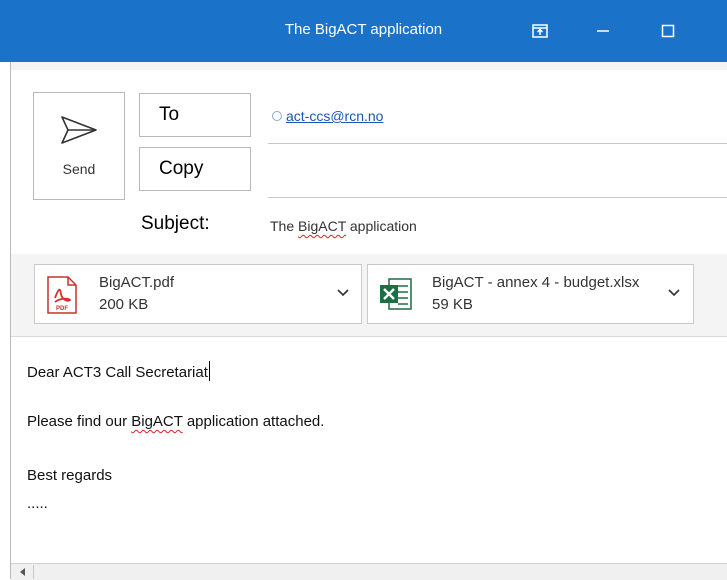 The image size is (727, 580). I want to click on attachment-size: 59 KB, so click(452, 304).